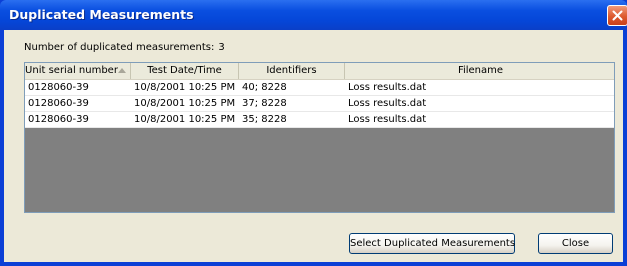  I want to click on close-x-icon, so click(617, 15).